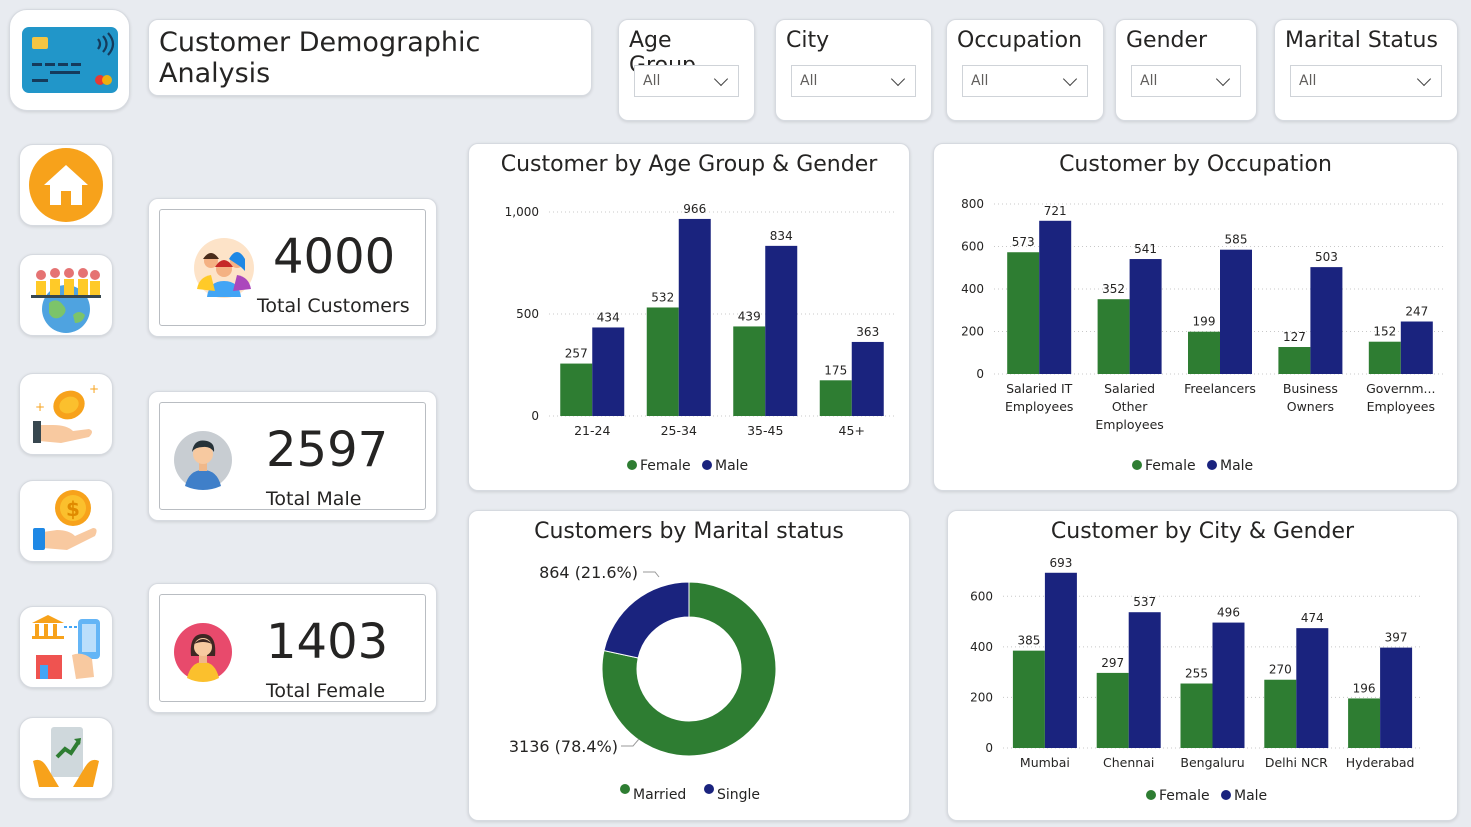 This screenshot has width=1471, height=827. What do you see at coordinates (563, 746) in the screenshot?
I see `slice-label: 3136 (78.4%)` at bounding box center [563, 746].